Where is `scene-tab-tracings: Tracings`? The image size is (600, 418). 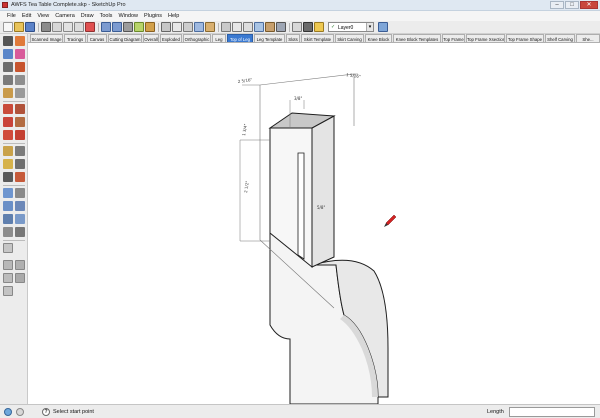 scene-tab-tracings: Tracings is located at coordinates (75, 38).